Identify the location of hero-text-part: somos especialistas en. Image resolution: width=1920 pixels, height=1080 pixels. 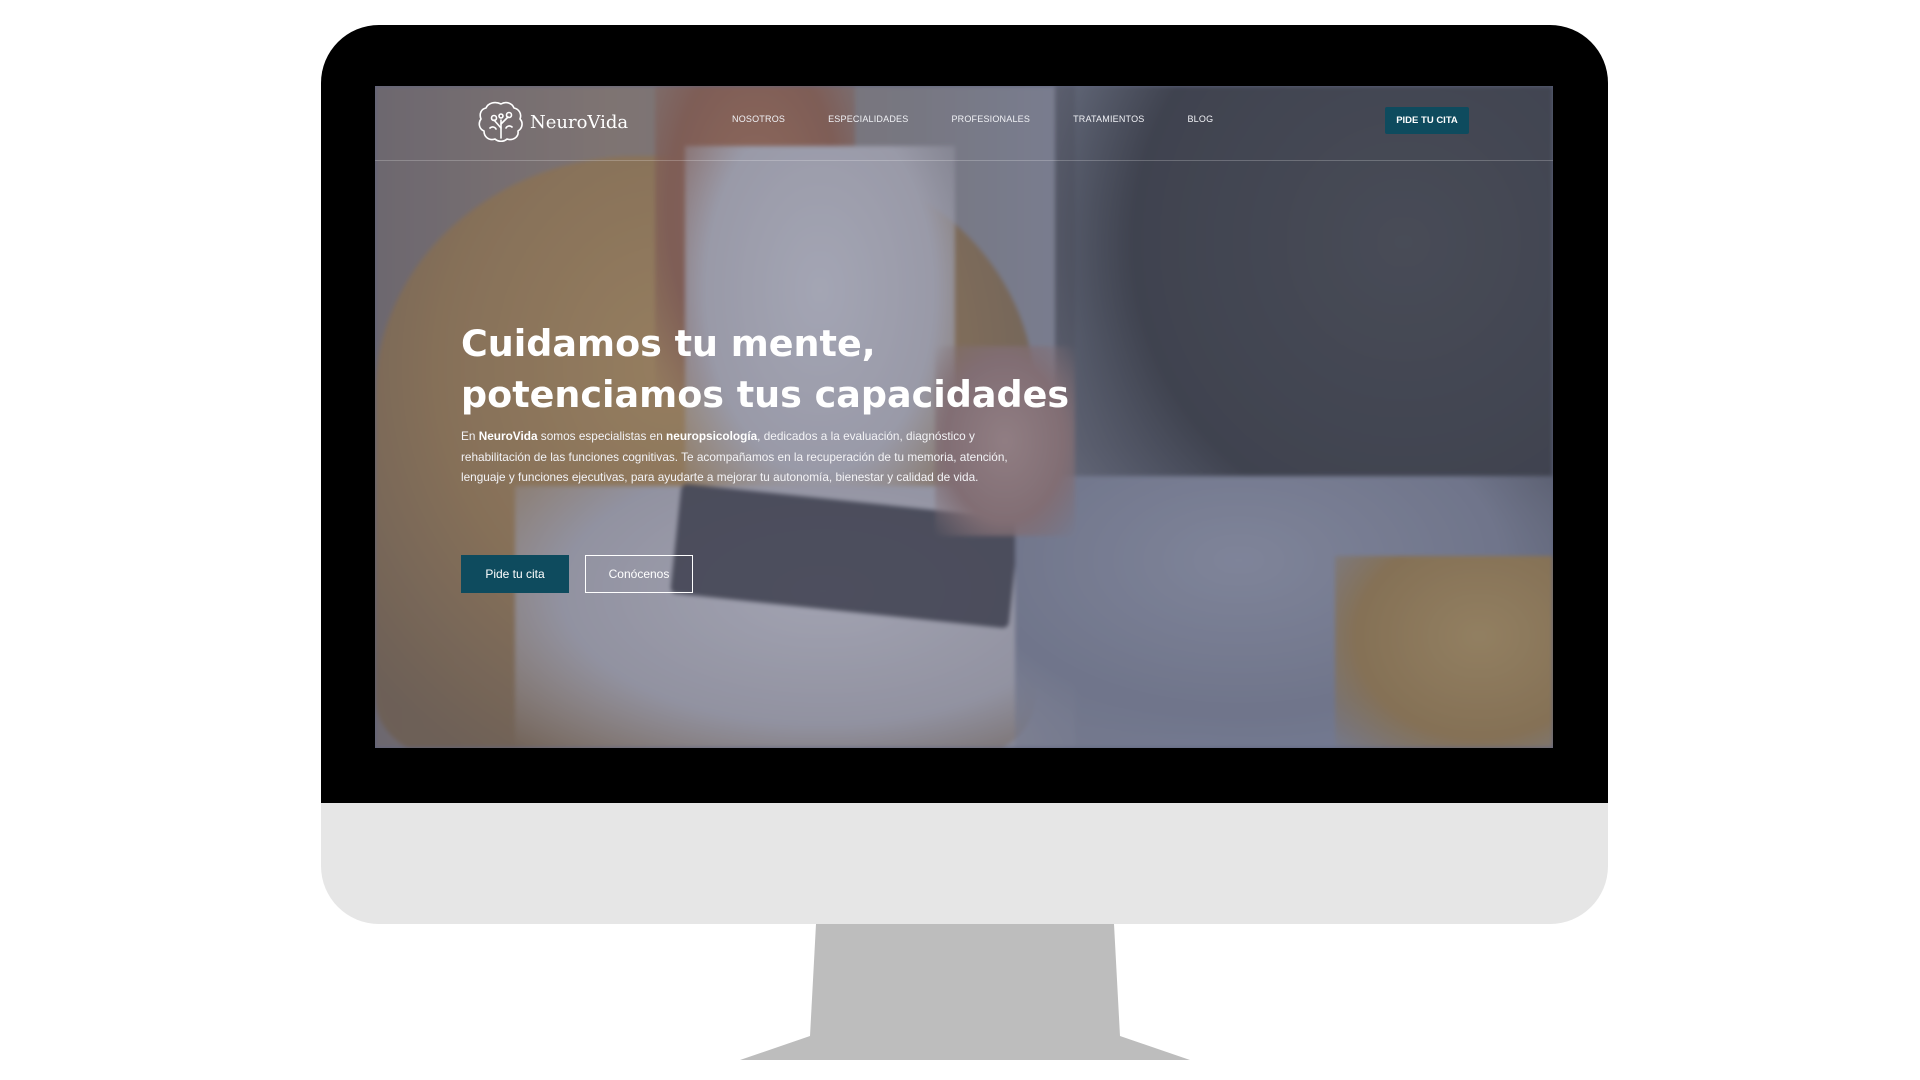
(602, 436).